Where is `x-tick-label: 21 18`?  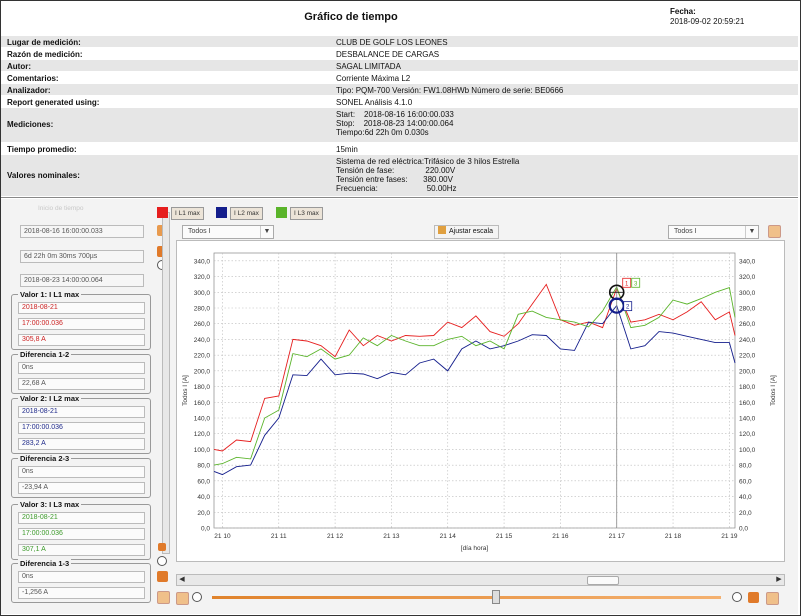
x-tick-label: 21 18 is located at coordinates (673, 536).